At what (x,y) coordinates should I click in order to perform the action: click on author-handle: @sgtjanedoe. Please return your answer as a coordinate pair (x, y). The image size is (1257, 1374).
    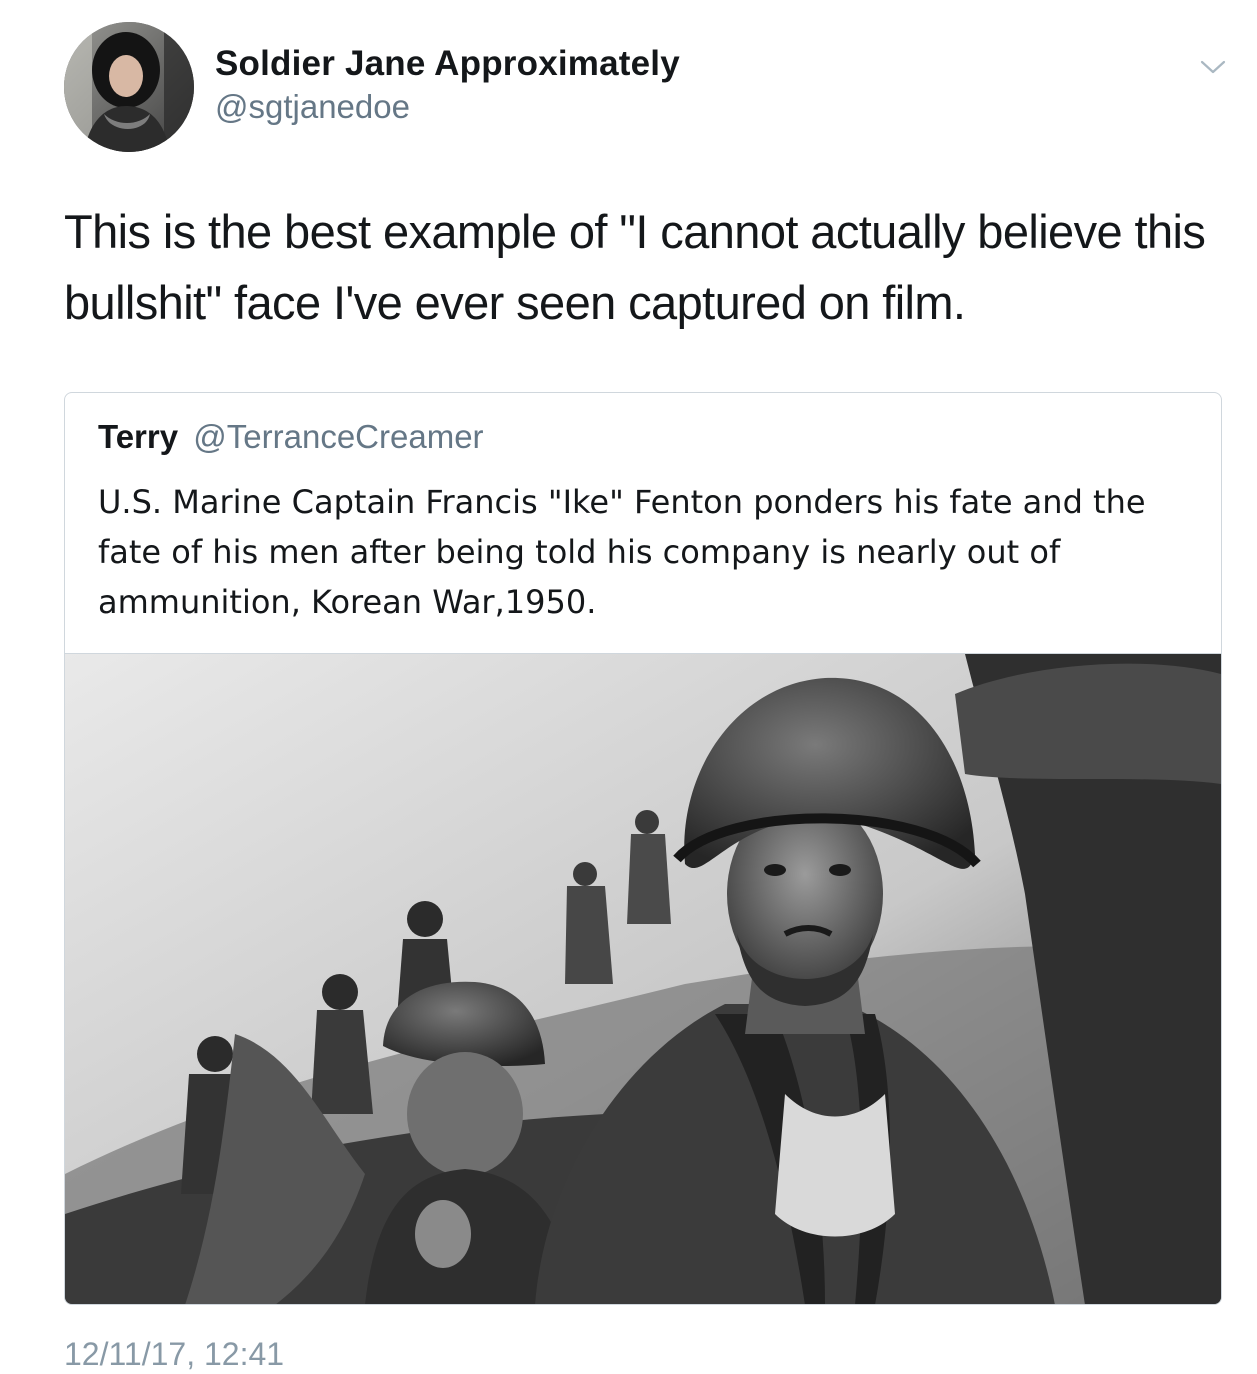
    Looking at the image, I should click on (447, 107).